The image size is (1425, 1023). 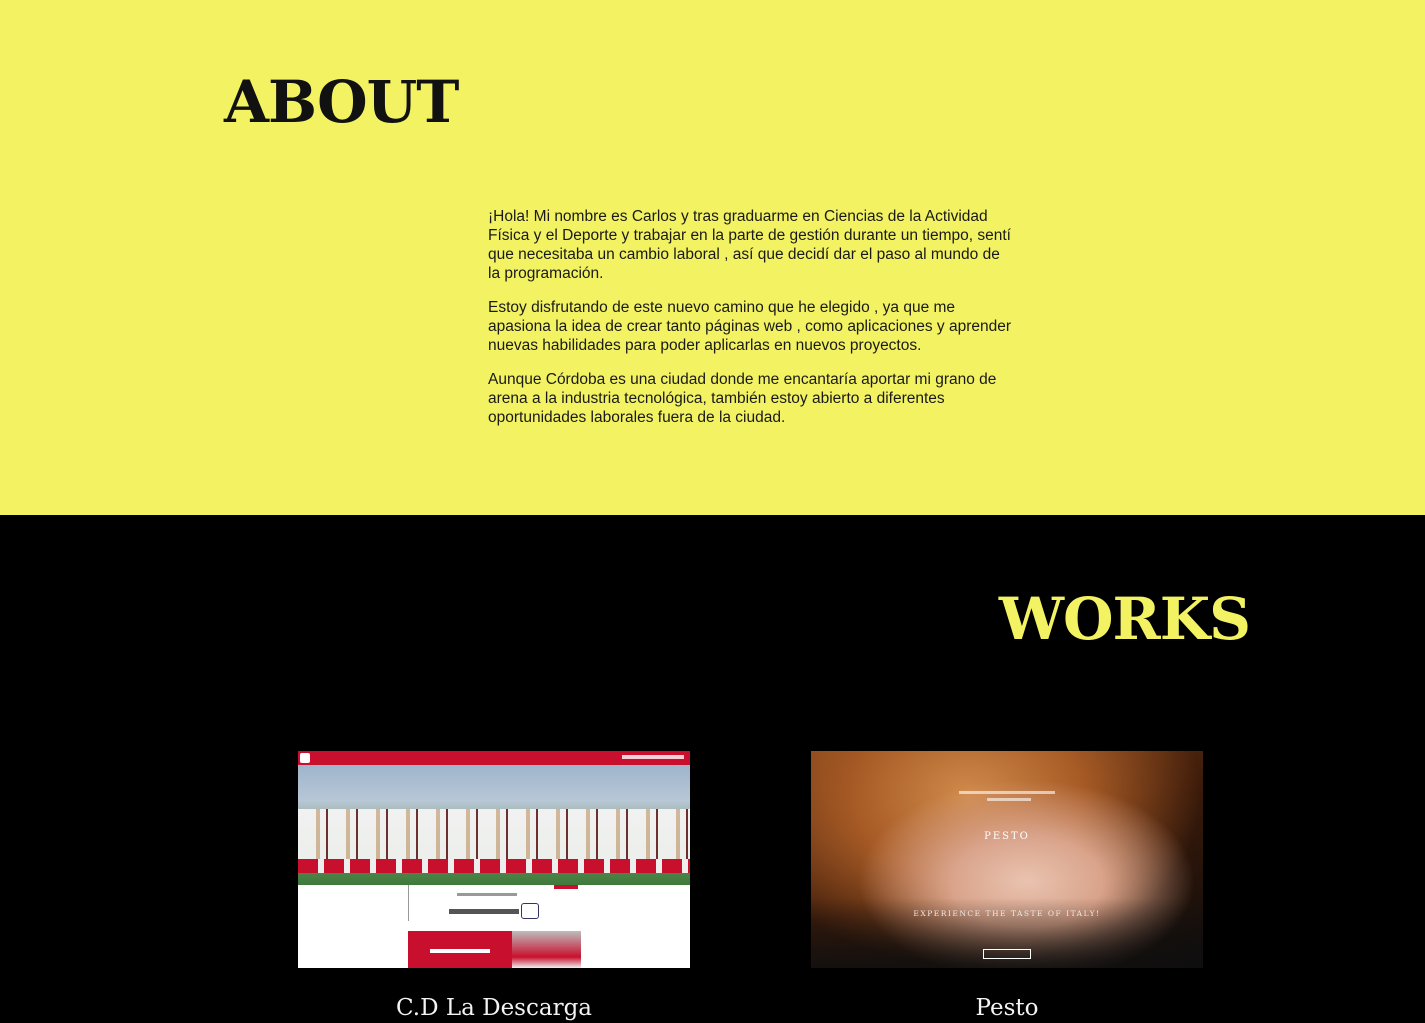 What do you see at coordinates (341, 102) in the screenshot?
I see `about-title: ABOUT` at bounding box center [341, 102].